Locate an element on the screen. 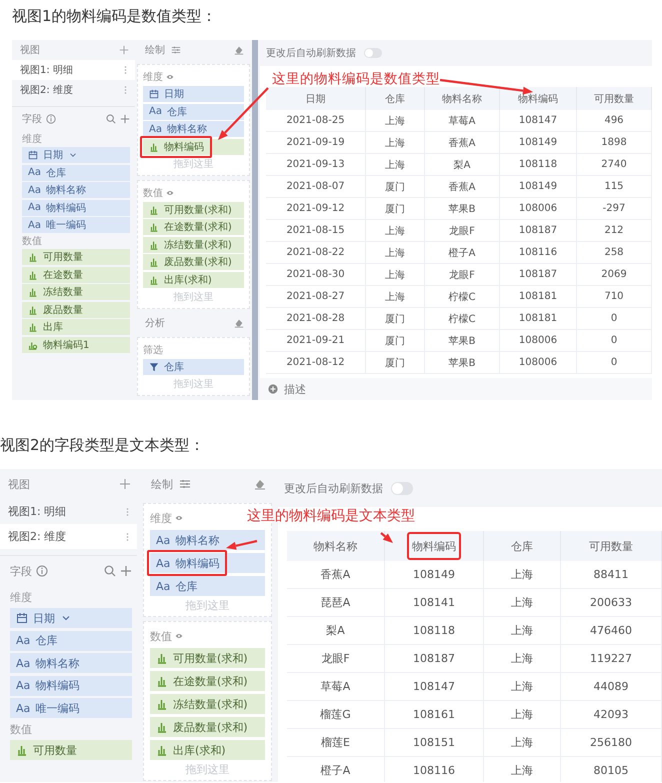  table-cell: 108187 is located at coordinates (538, 231).